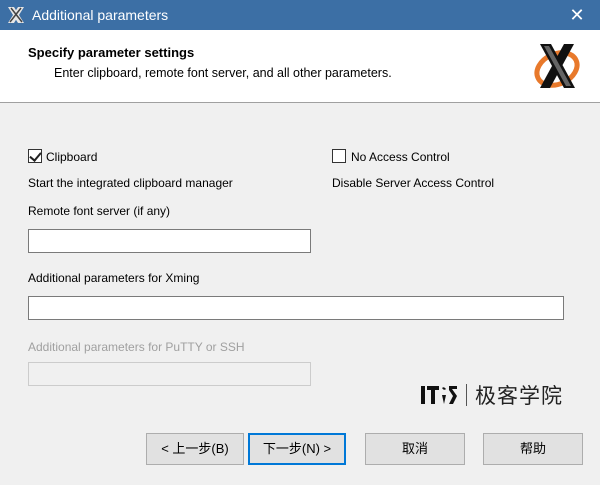 This screenshot has width=600, height=485. I want to click on font-server-box, so click(169, 241).